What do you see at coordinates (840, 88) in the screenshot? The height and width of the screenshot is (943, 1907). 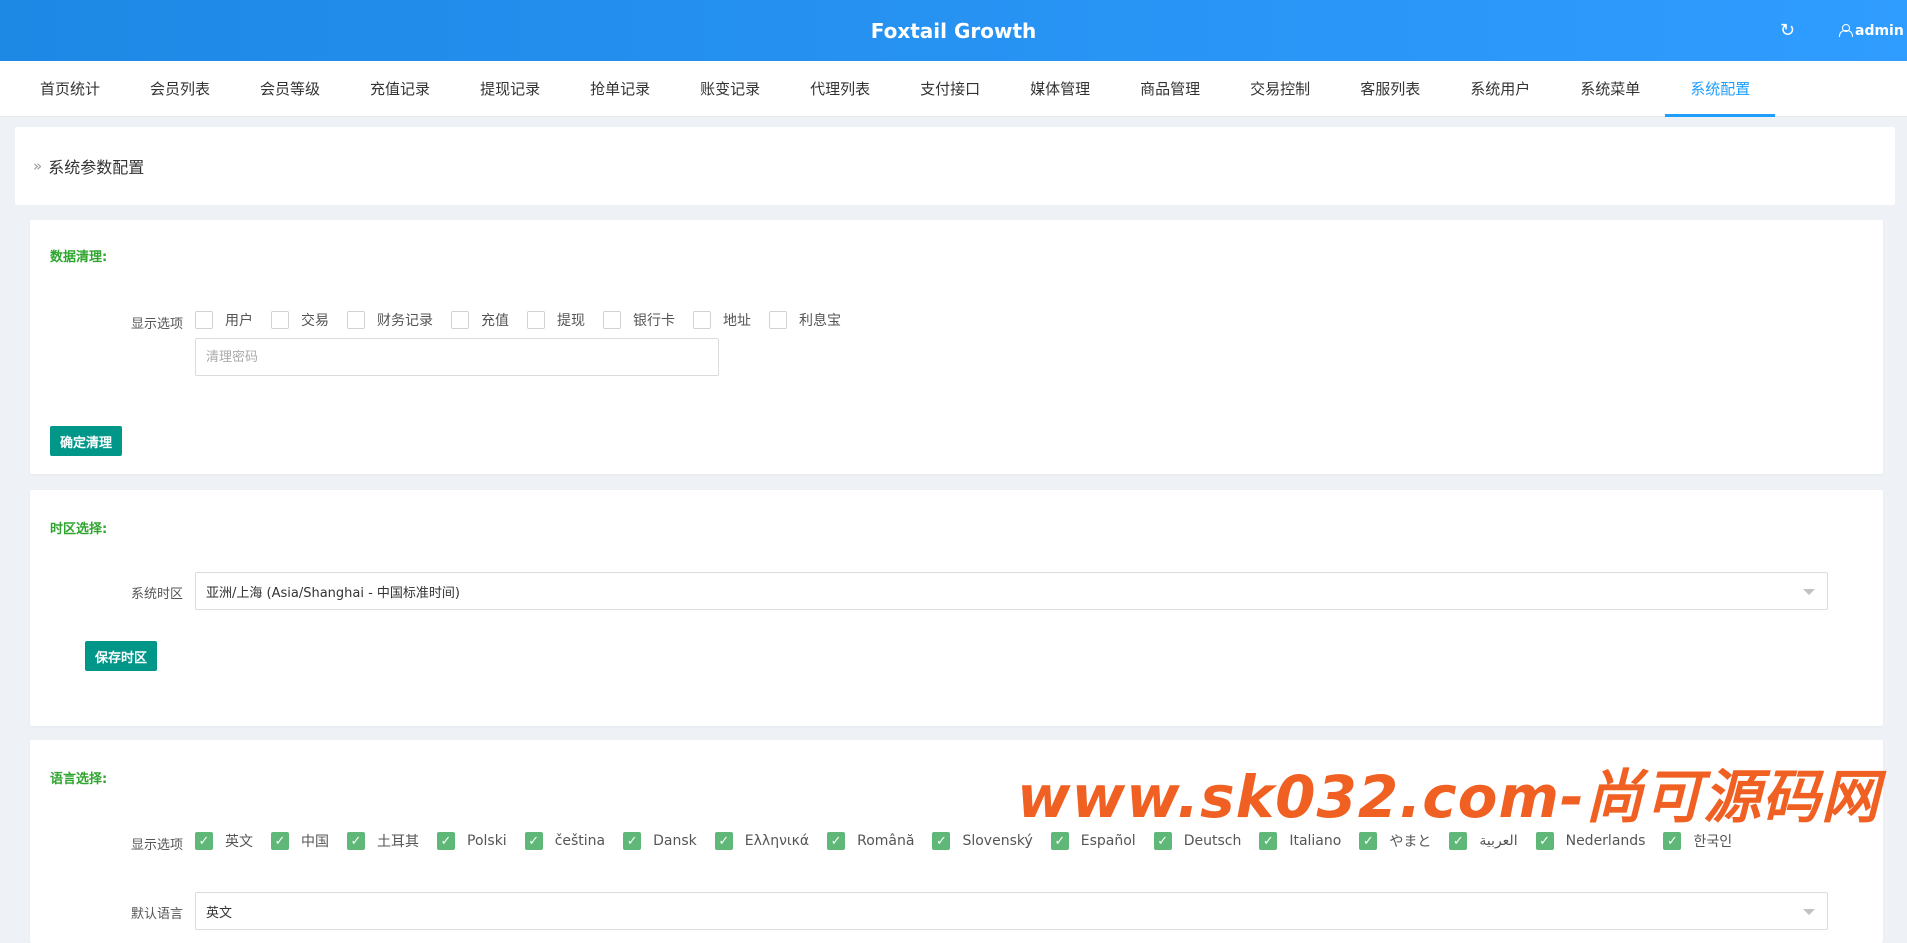 I see `nav-item: 代理列表` at bounding box center [840, 88].